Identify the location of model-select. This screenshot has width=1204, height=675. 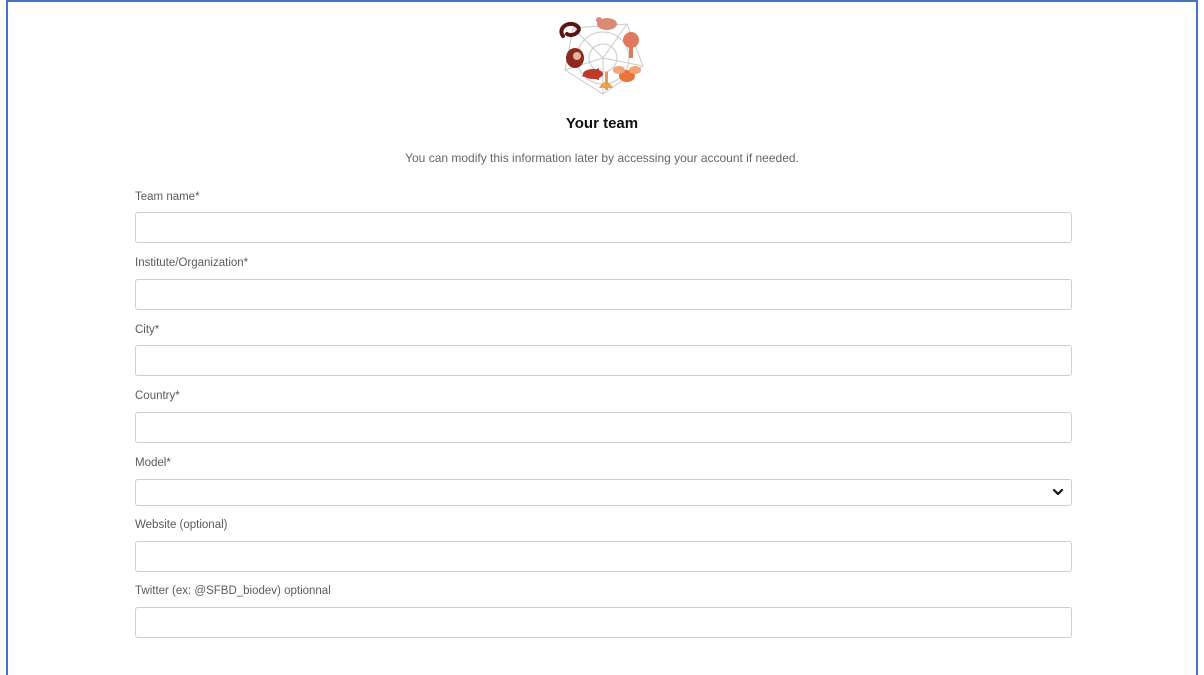
(603, 492).